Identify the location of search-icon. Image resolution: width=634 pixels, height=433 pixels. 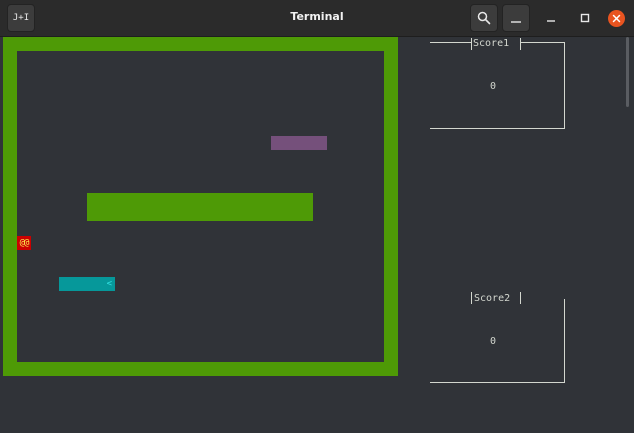
(484, 18).